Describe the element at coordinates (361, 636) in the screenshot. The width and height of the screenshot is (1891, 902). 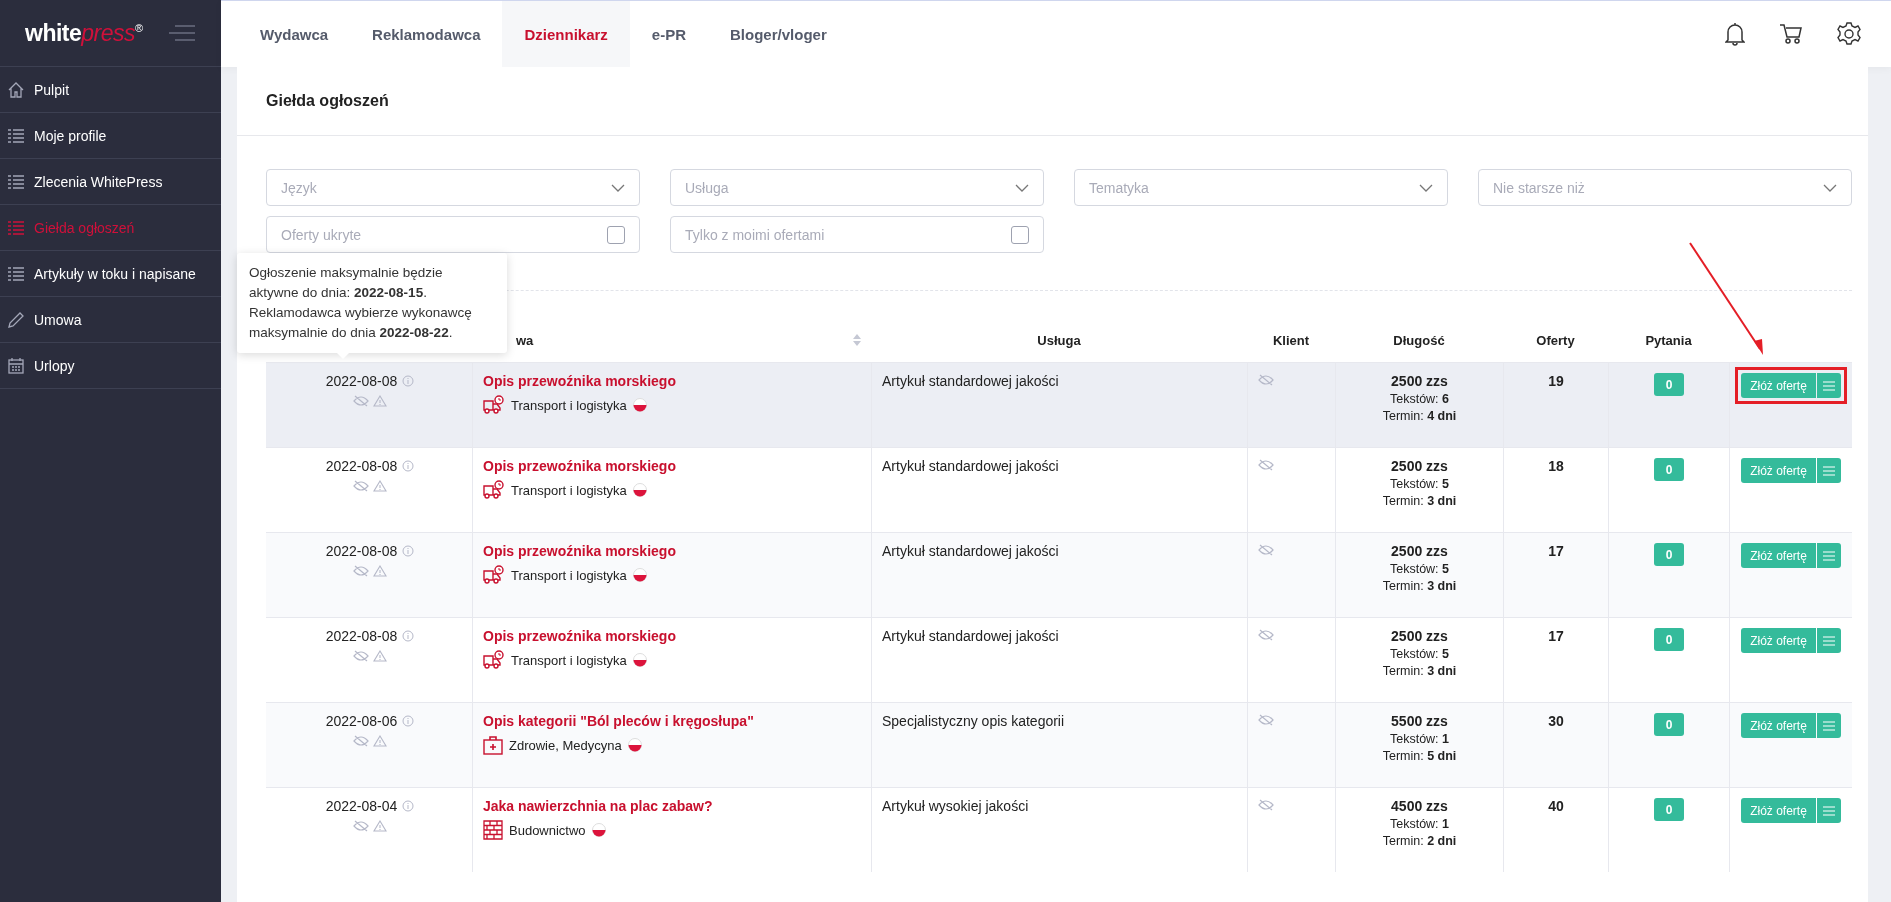
I see `date-text: 2022-08-08` at that location.